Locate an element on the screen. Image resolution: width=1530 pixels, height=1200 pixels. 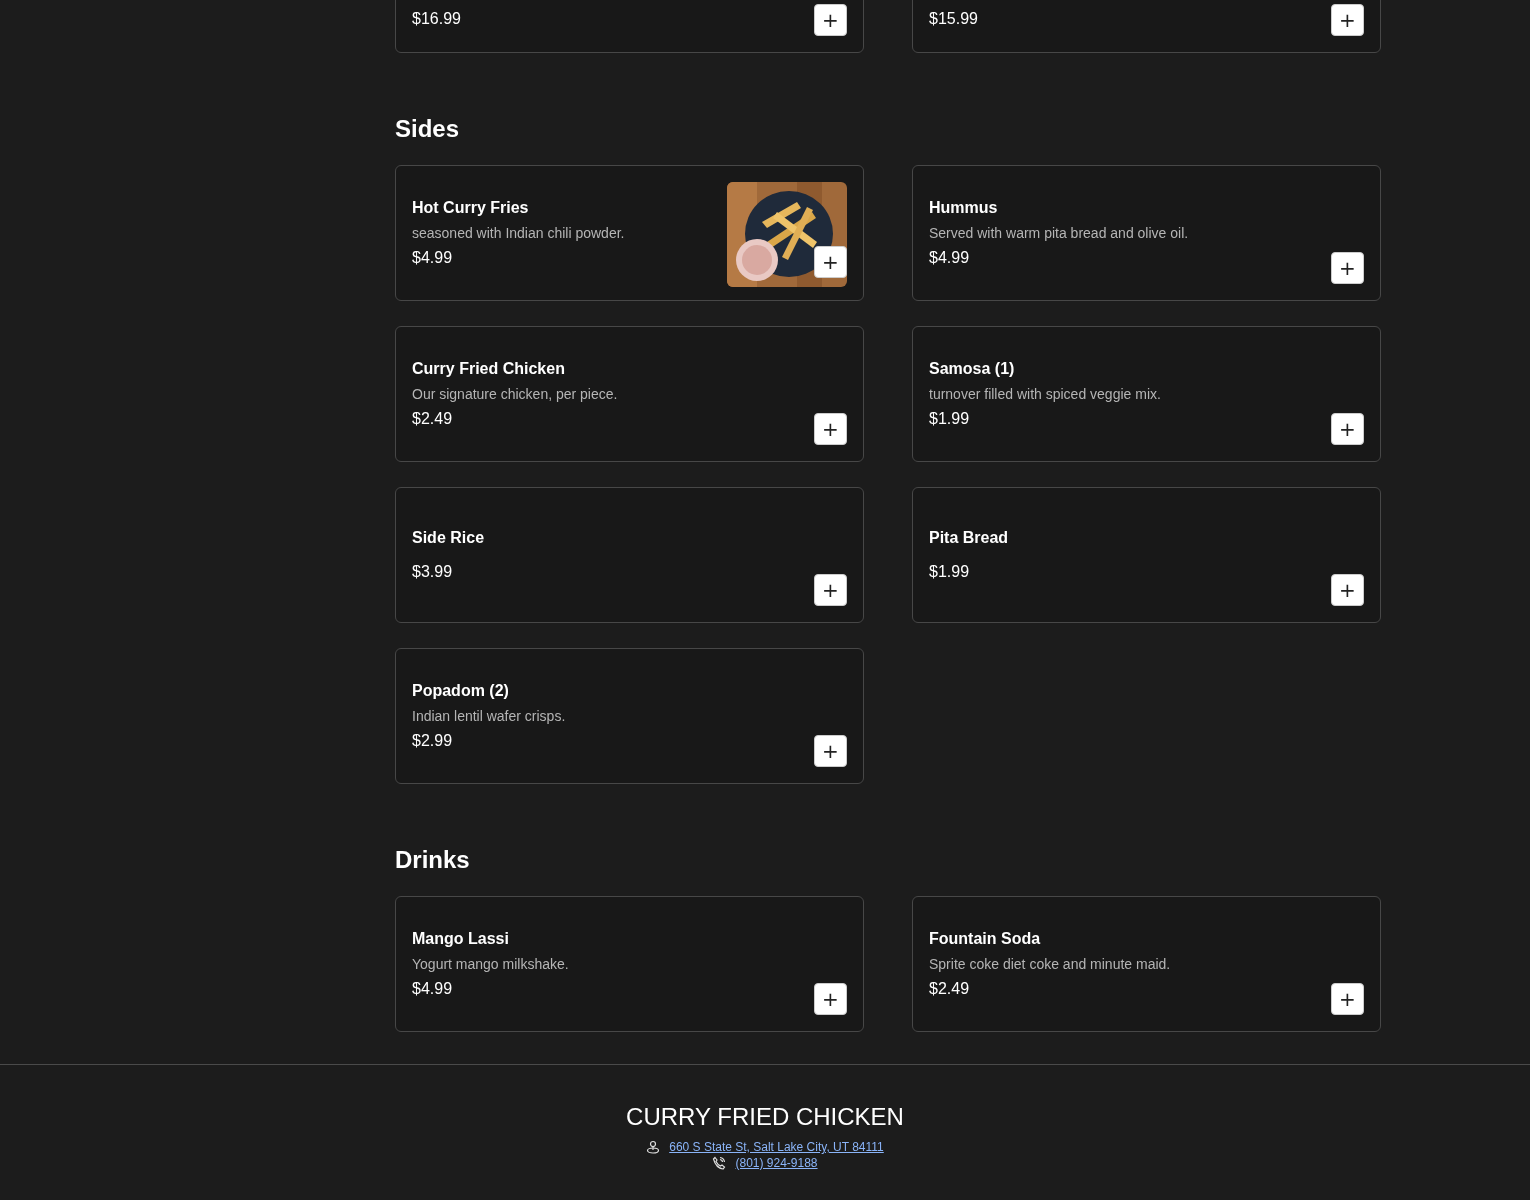
item-name: Curry Fried Chicken is located at coordinates (488, 369).